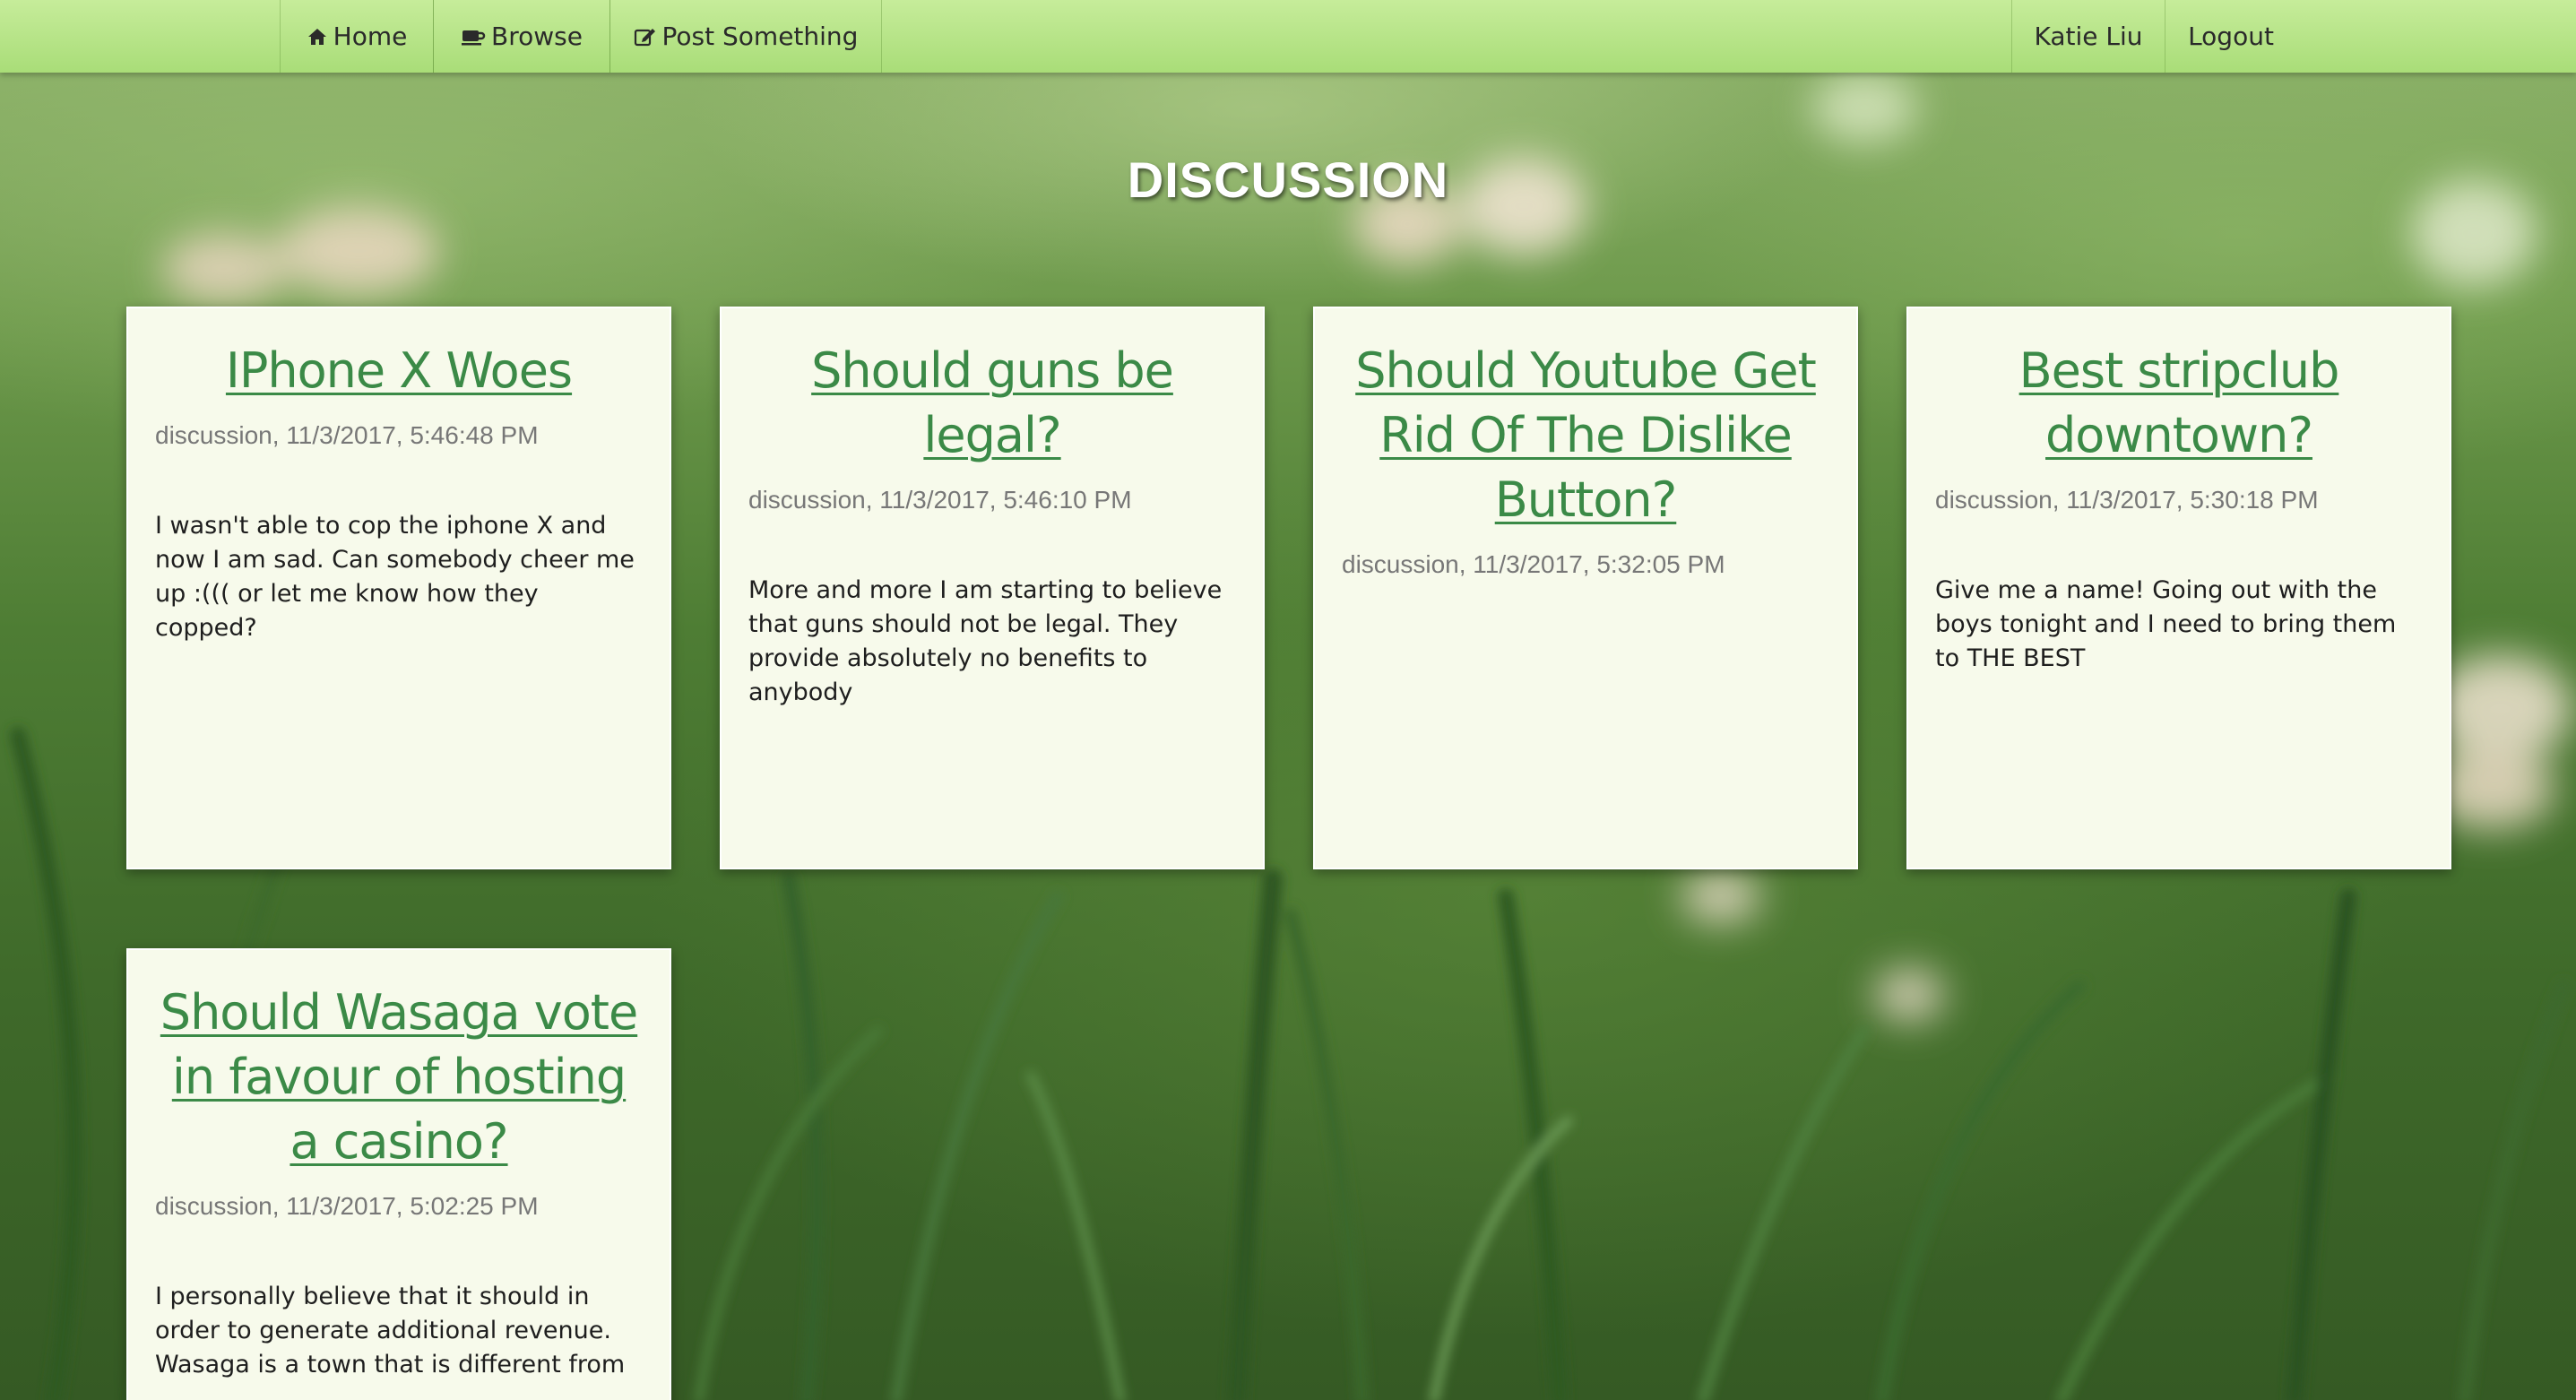  What do you see at coordinates (347, 435) in the screenshot?
I see `post-meta: discussion, 11/3/2017, 5:46:48 PM` at bounding box center [347, 435].